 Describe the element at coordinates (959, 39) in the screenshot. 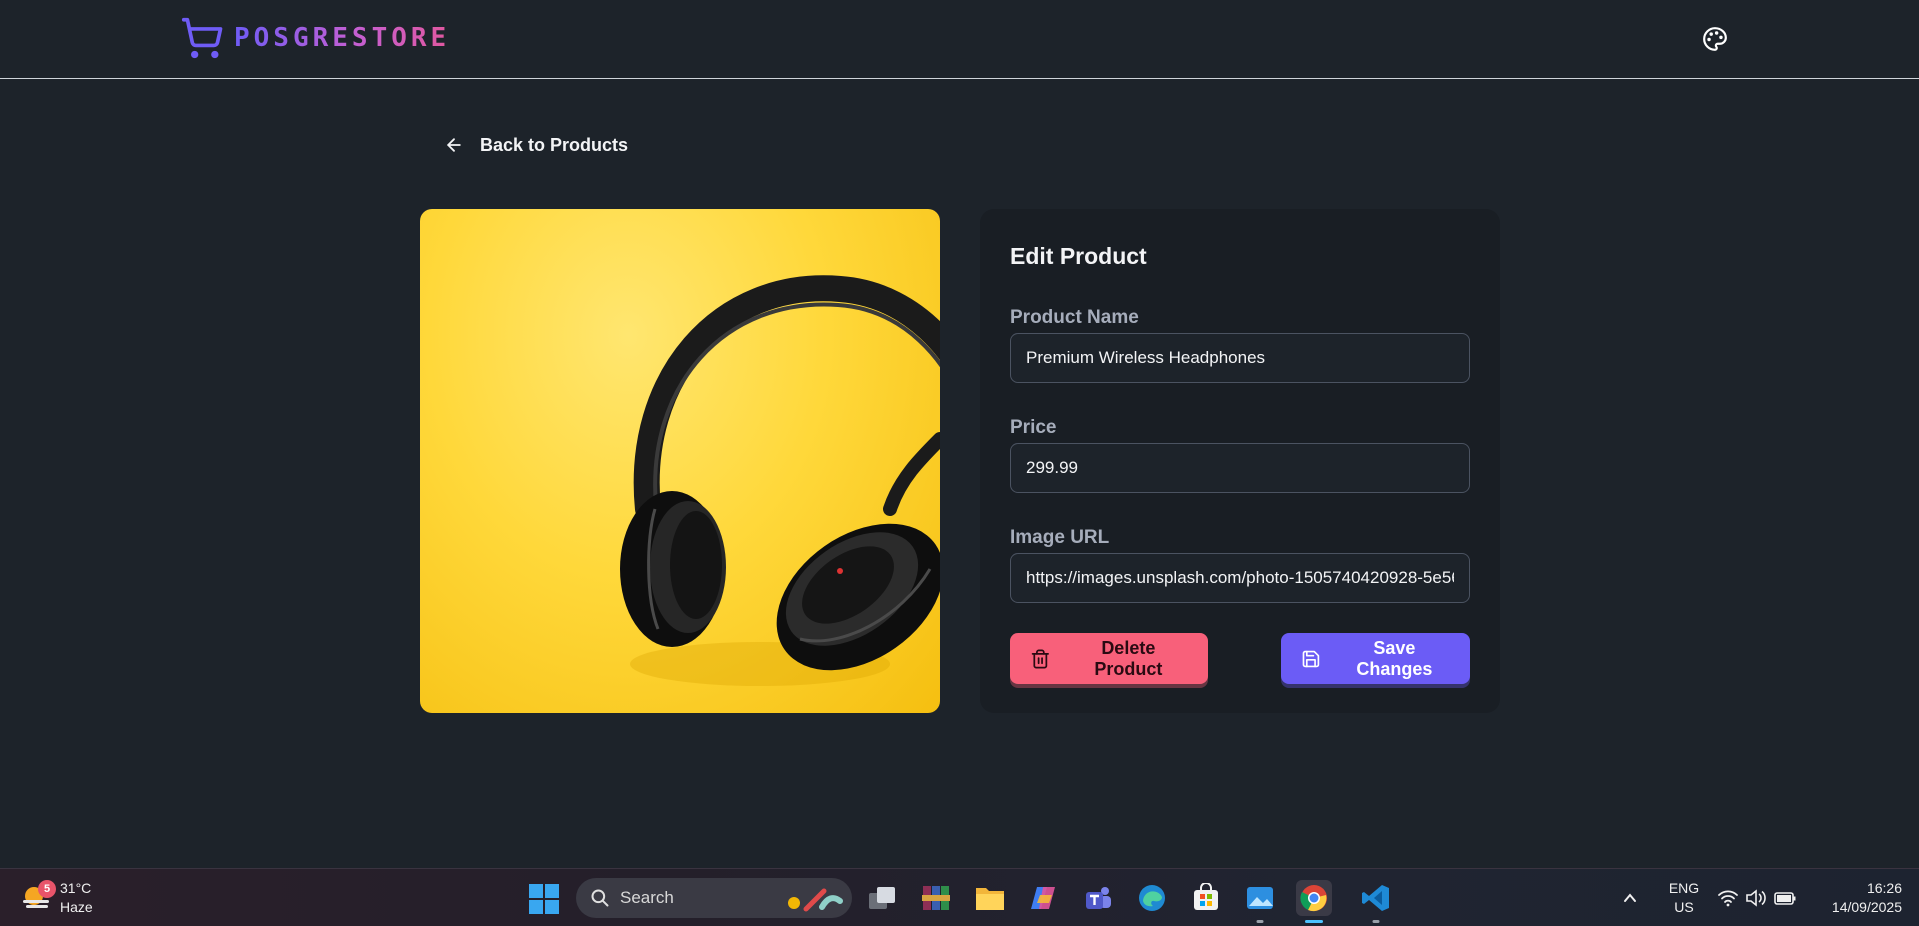

I see `navbar: POSGRESTORE` at that location.